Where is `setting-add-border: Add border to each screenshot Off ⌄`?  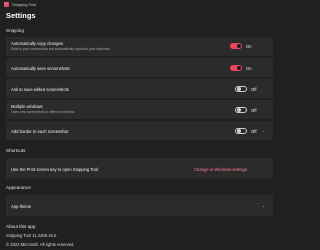
setting-add-border: Add border to each screenshot Off ⌄ is located at coordinates (139, 130).